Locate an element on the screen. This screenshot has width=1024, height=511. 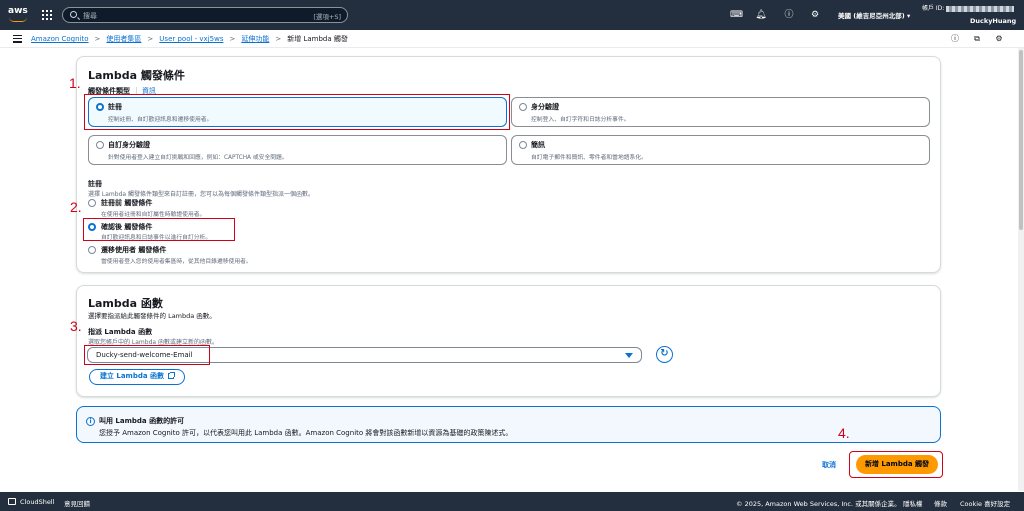
refresh-icon: ↻ is located at coordinates (664, 353).